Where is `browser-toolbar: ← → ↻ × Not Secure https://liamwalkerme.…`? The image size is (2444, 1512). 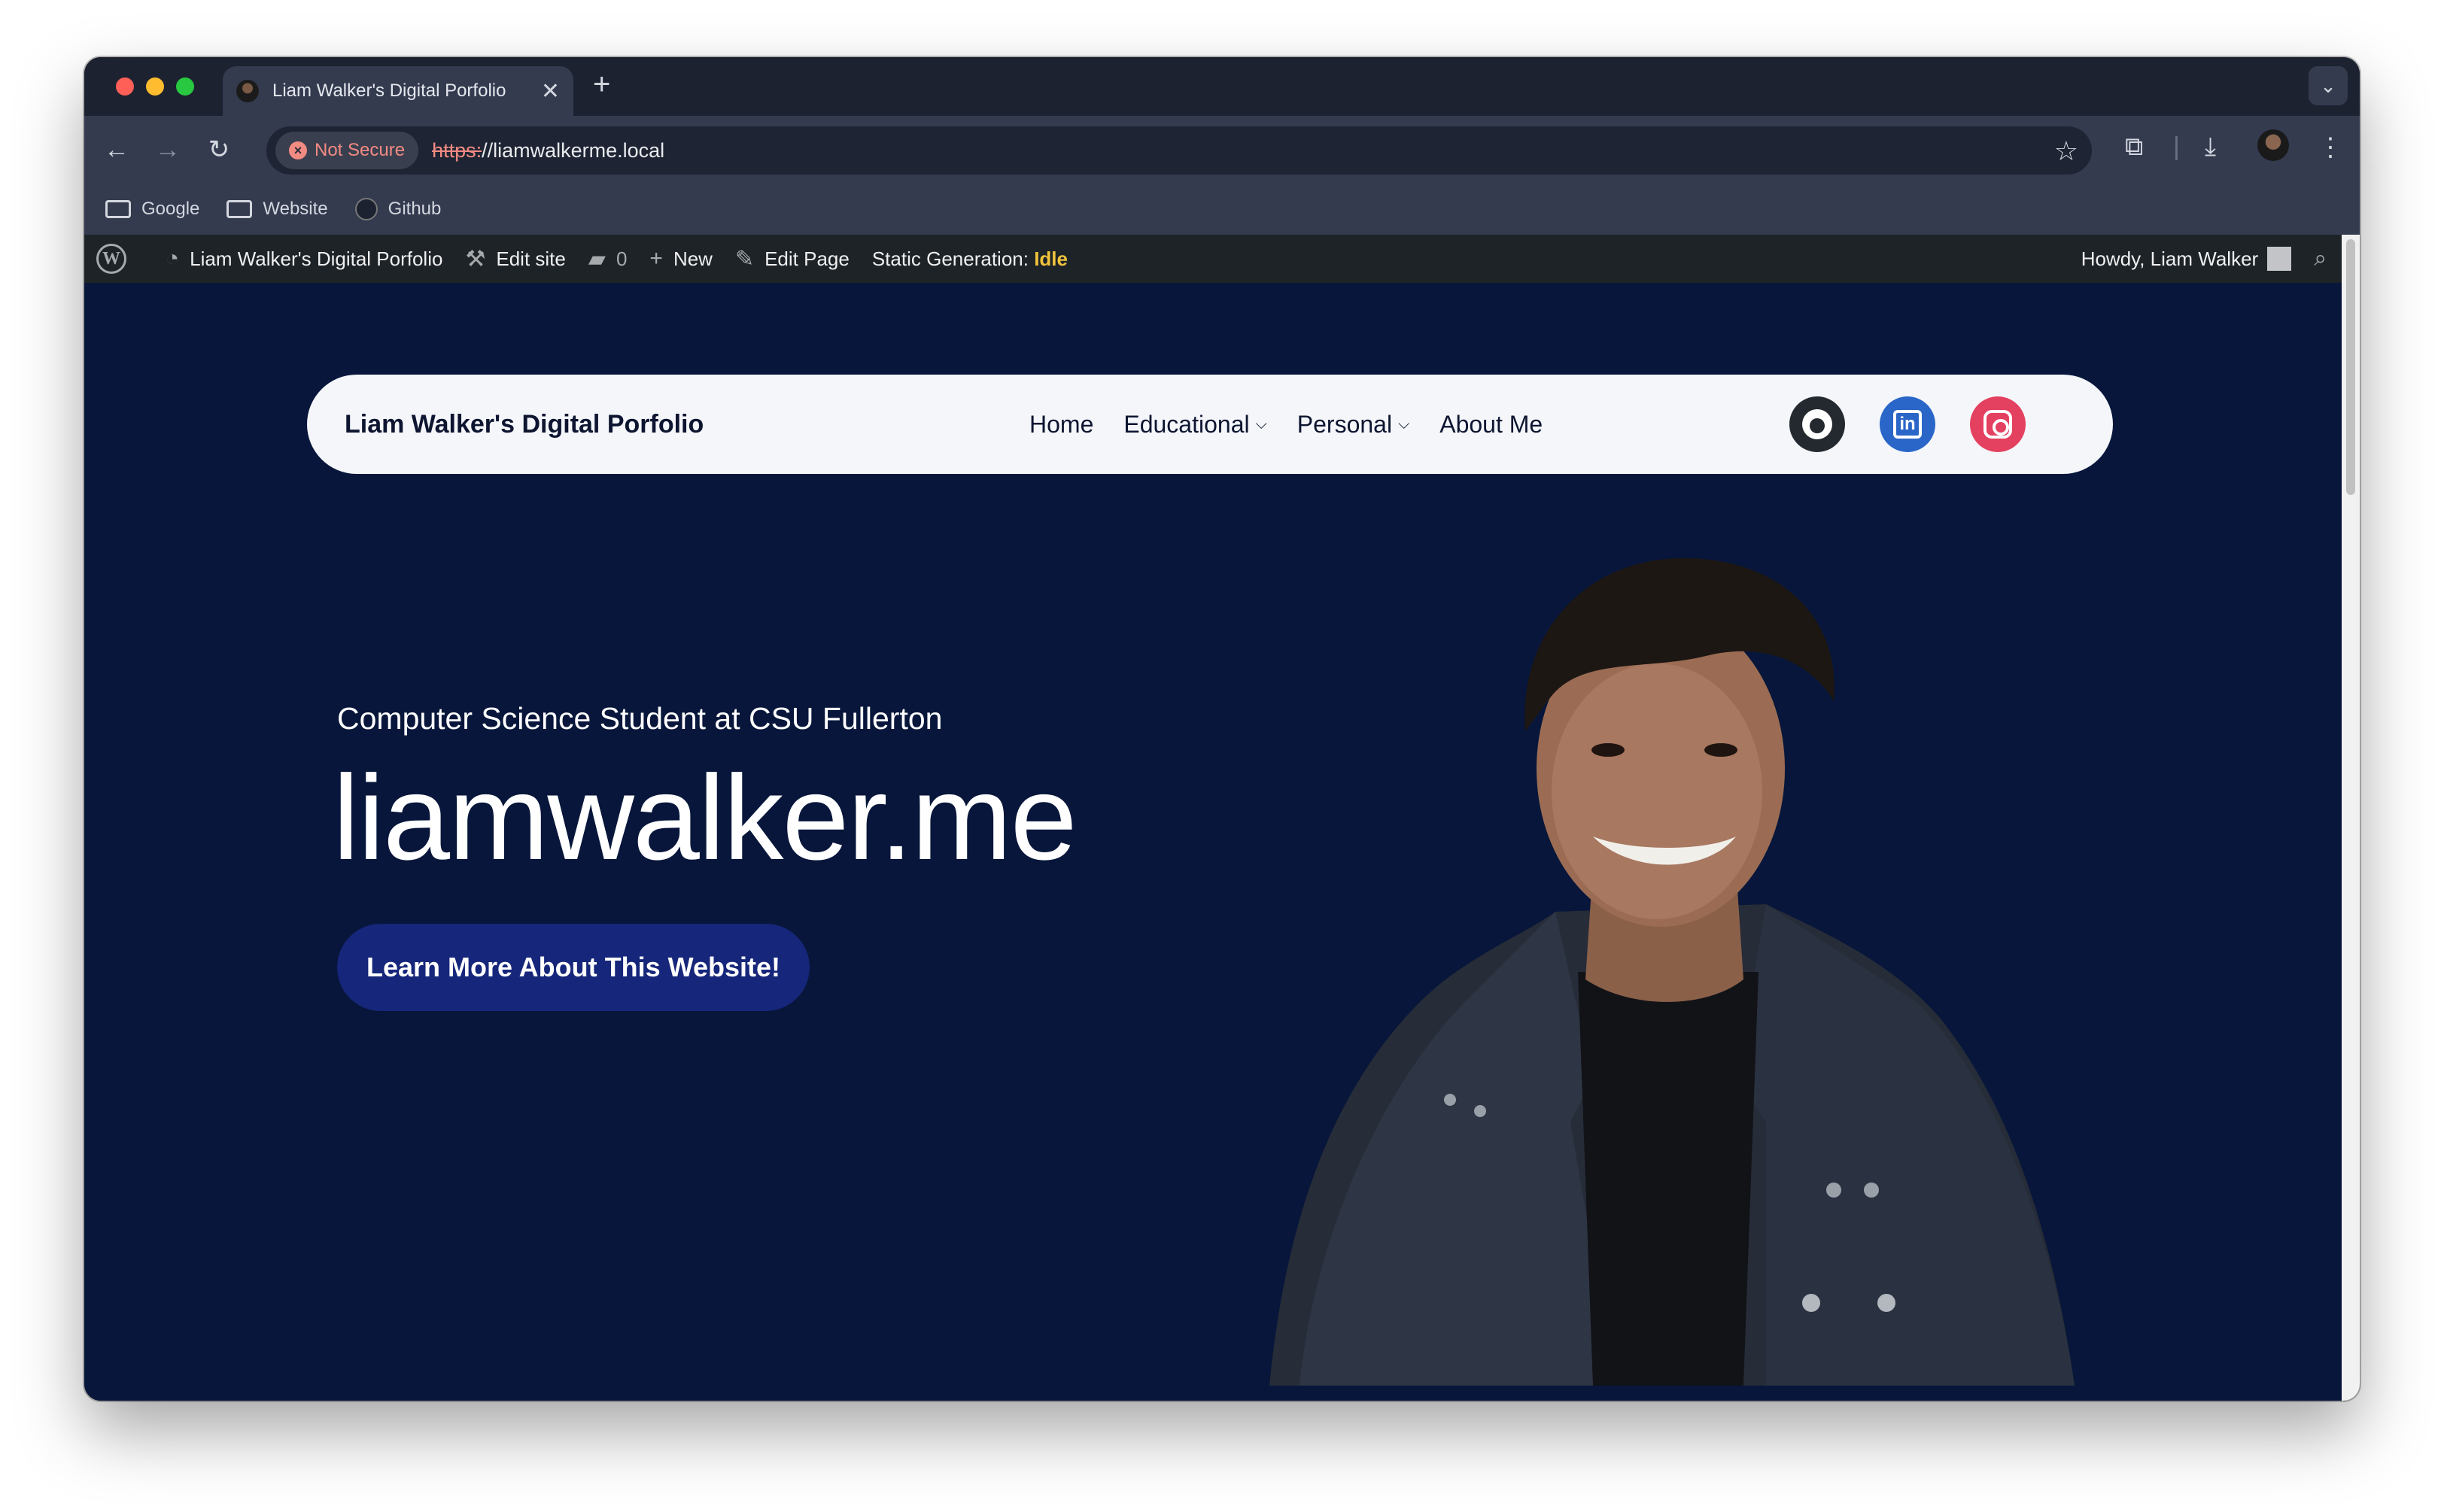
browser-toolbar: ← → ↻ × Not Secure https://liamwalkerme.… is located at coordinates (1222, 150).